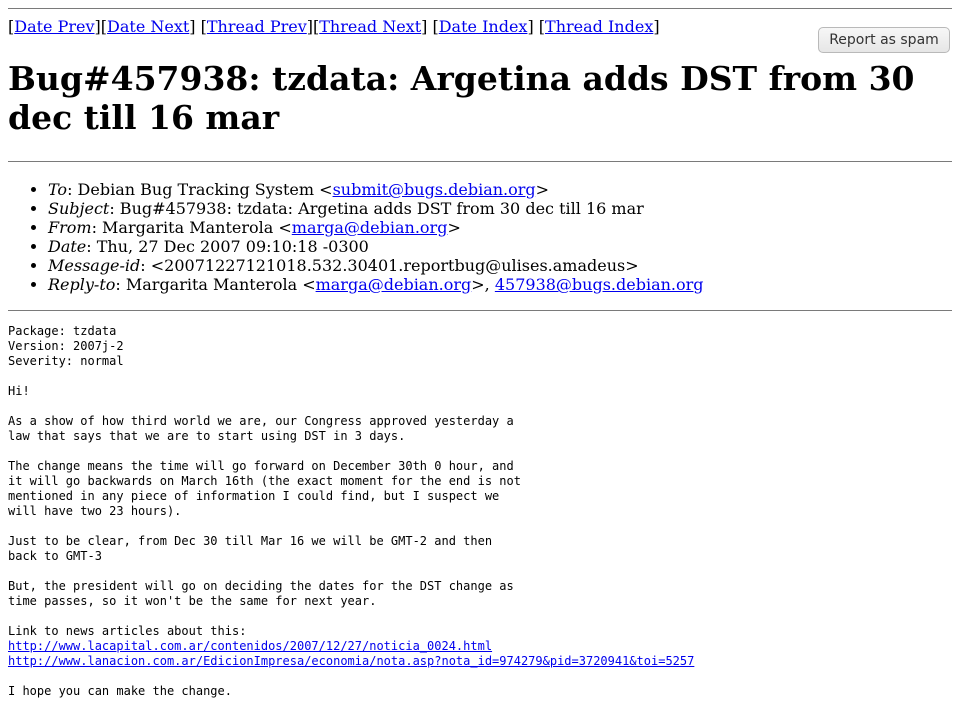 Image resolution: width=960 pixels, height=708 pixels. Describe the element at coordinates (370, 227) in the screenshot. I see `from-email-link: marga@debian.org` at that location.